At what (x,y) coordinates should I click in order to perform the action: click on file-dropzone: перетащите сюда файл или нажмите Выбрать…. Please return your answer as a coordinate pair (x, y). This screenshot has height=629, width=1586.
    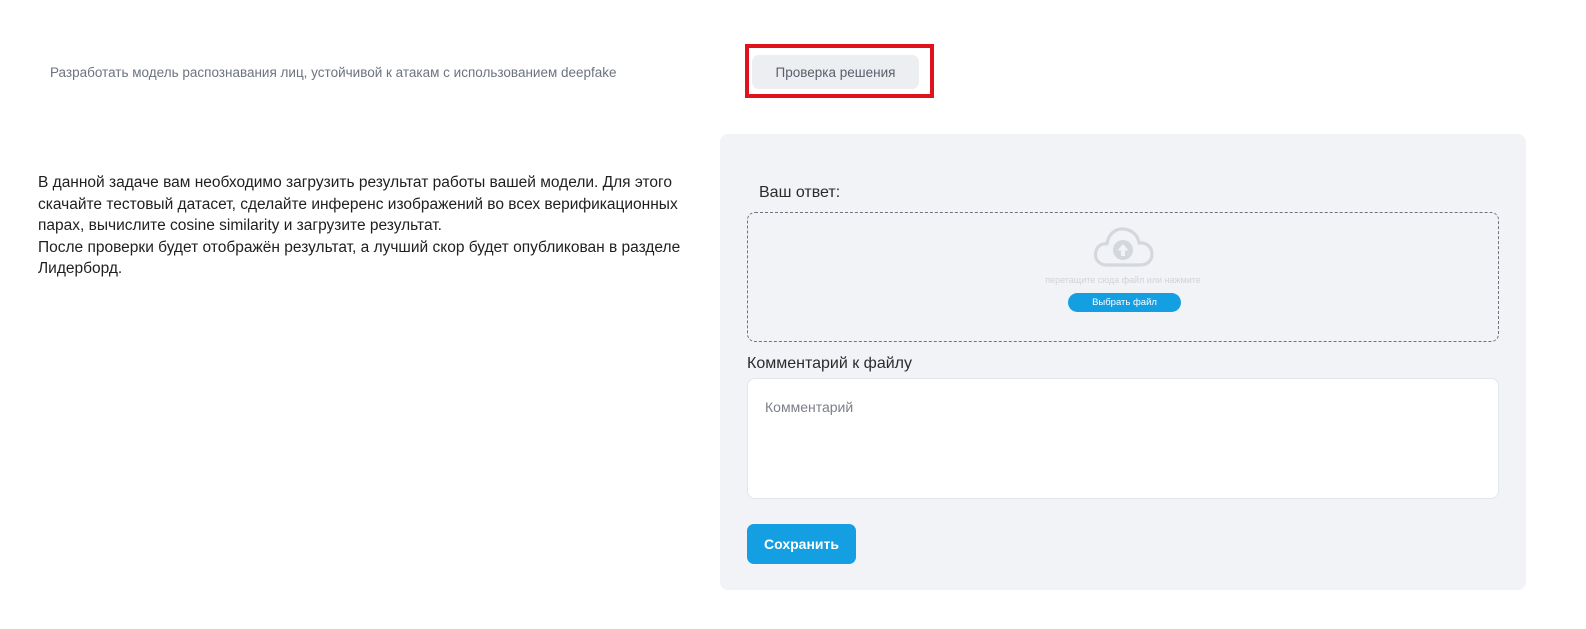
    Looking at the image, I should click on (1123, 277).